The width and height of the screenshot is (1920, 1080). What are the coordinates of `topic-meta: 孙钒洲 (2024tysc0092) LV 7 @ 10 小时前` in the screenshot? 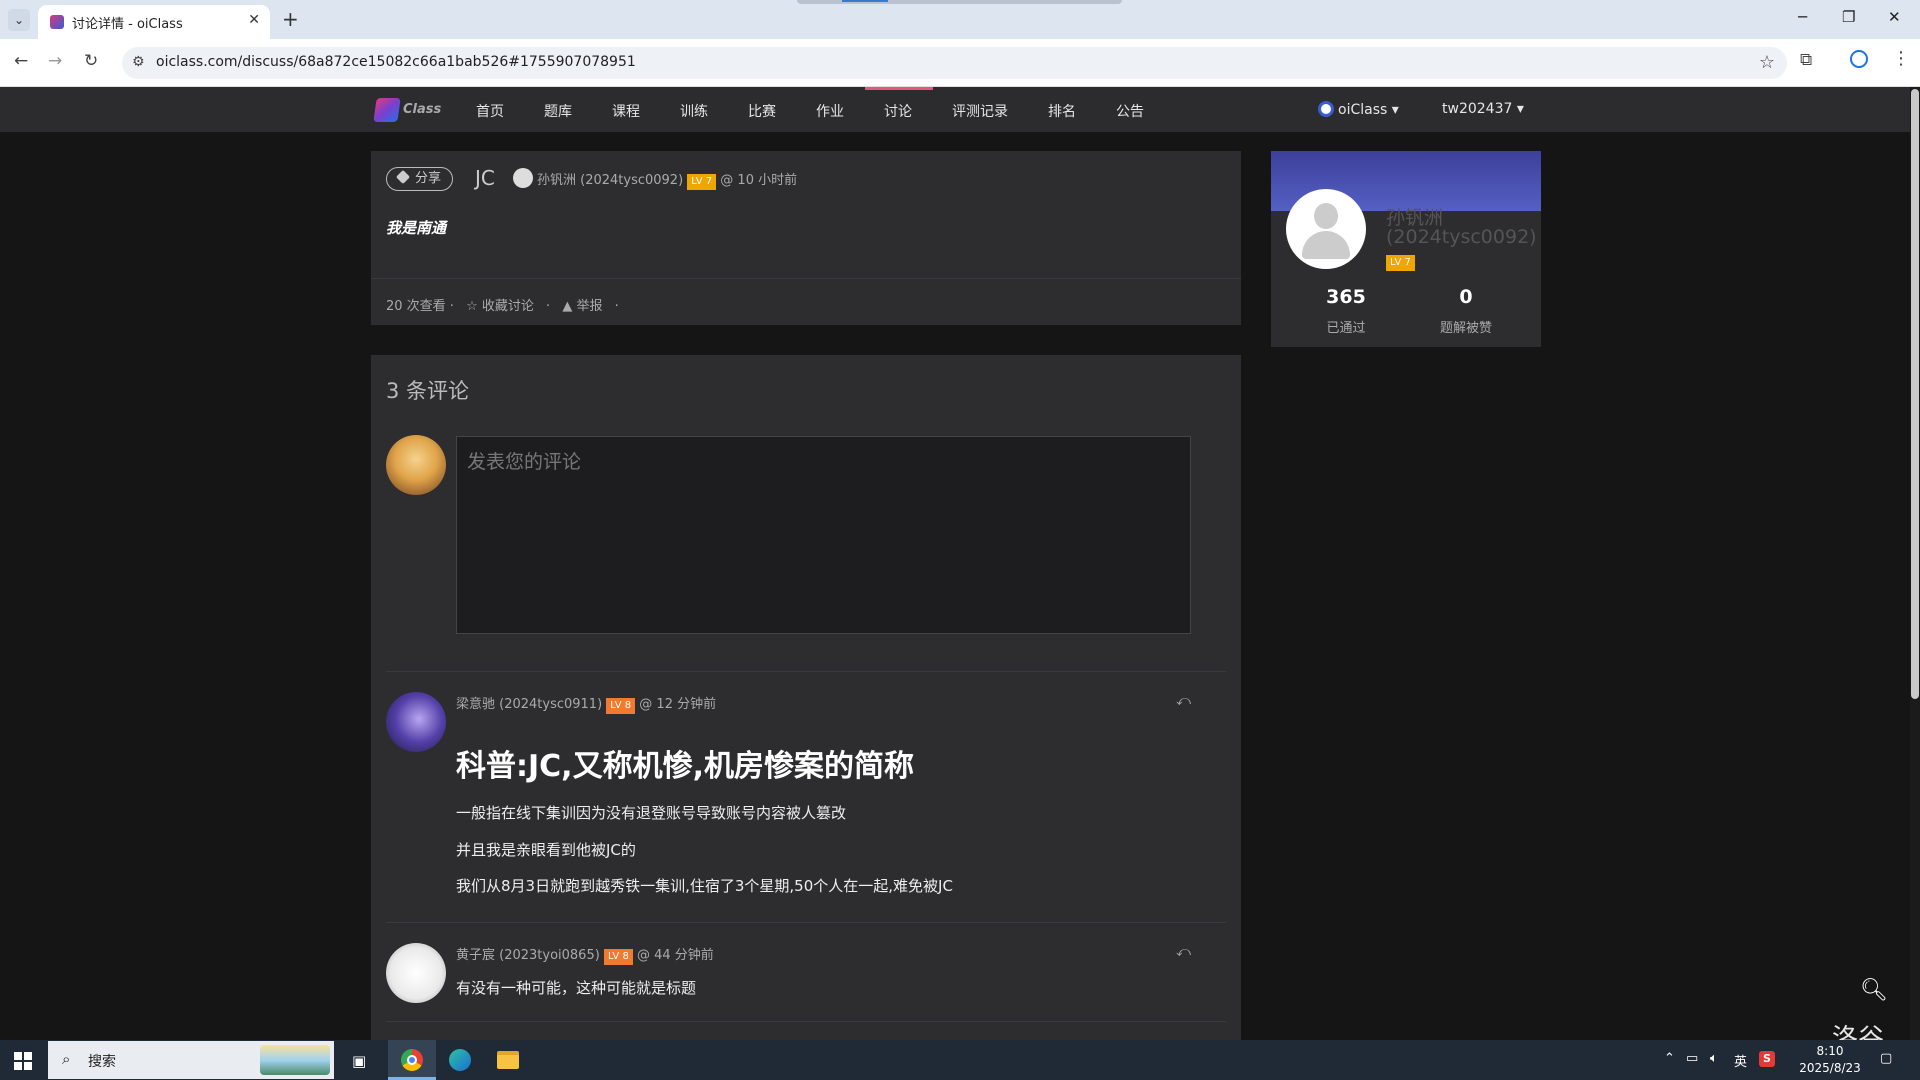 It's located at (667, 179).